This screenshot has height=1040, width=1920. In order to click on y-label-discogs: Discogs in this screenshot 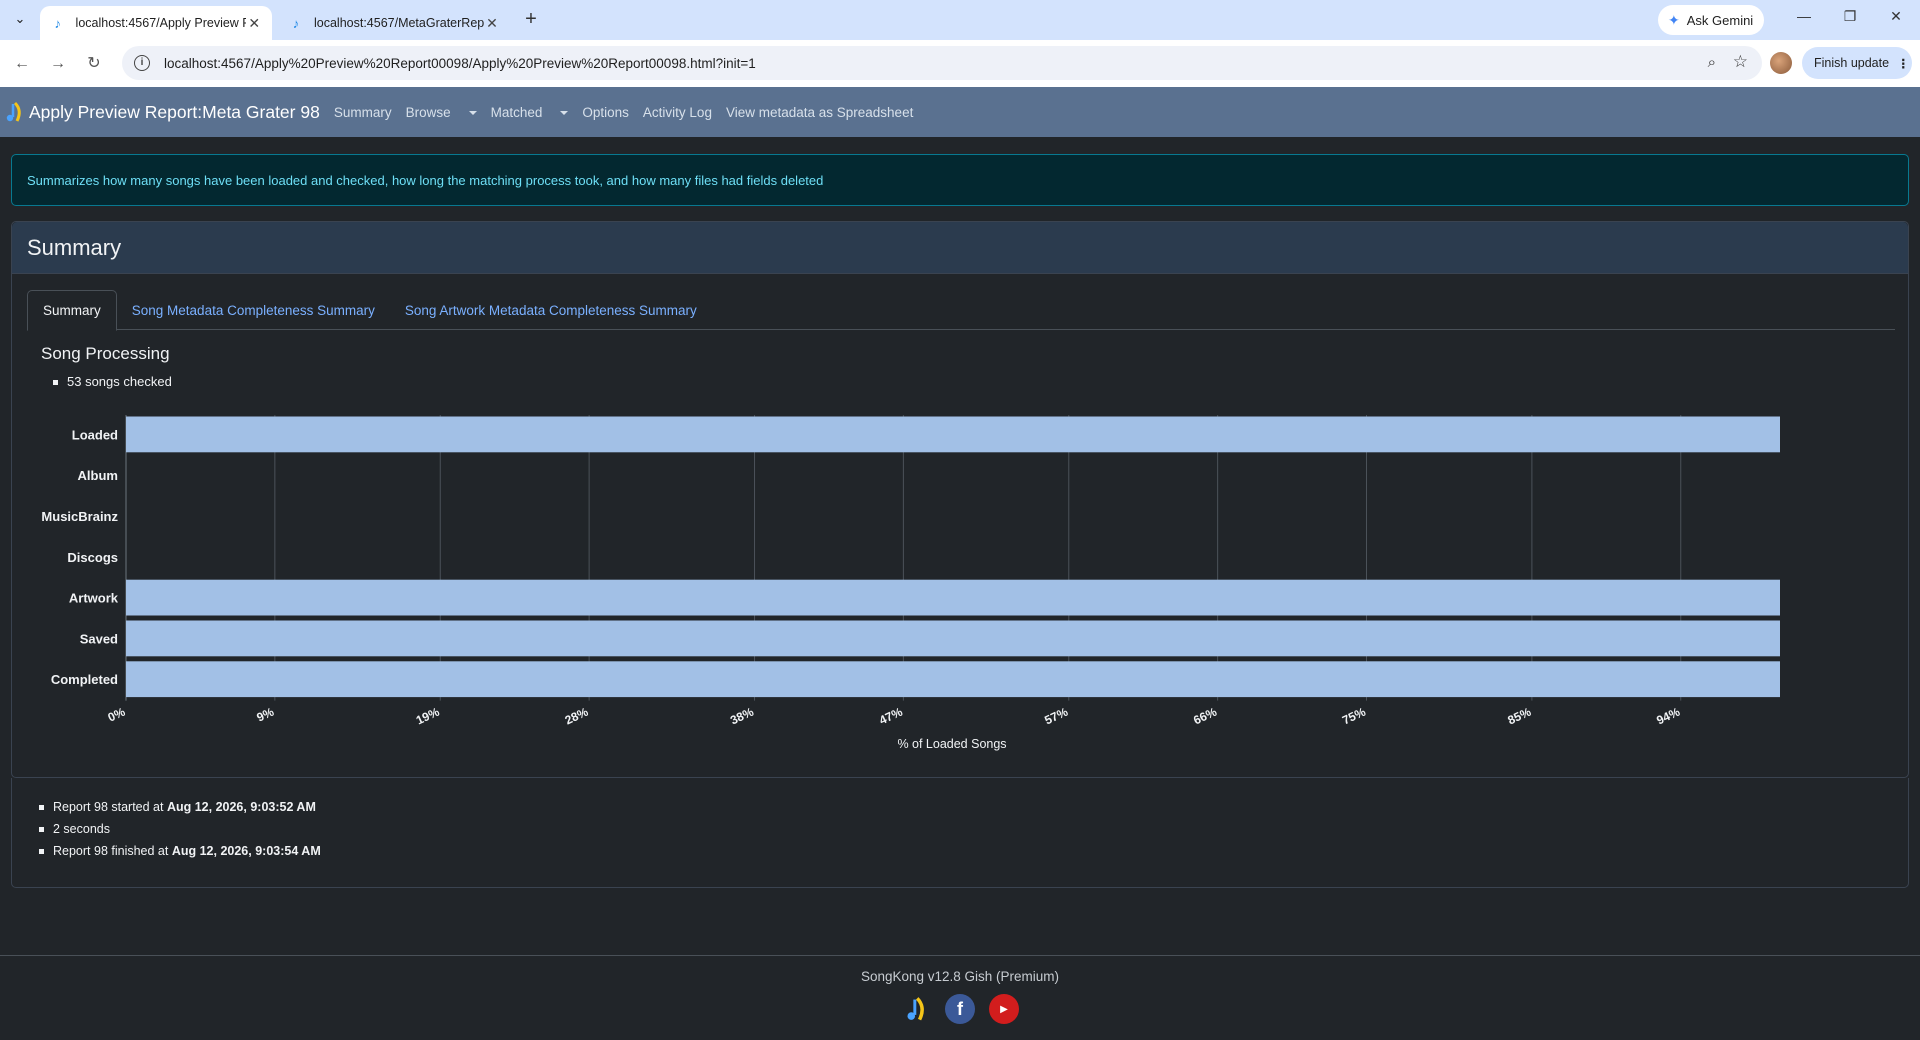, I will do `click(92, 557)`.